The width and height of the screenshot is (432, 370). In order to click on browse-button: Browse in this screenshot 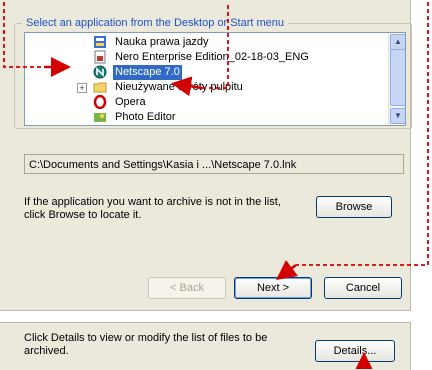, I will do `click(354, 207)`.